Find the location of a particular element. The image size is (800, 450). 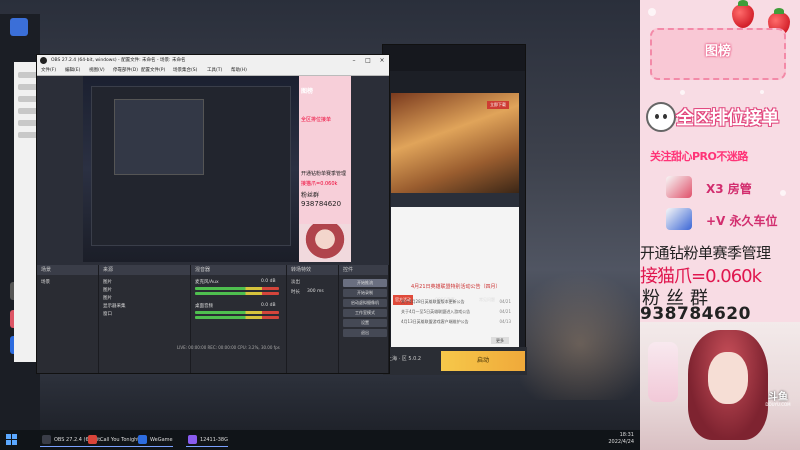

rank-title: 图榜 is located at coordinates (717, 51).